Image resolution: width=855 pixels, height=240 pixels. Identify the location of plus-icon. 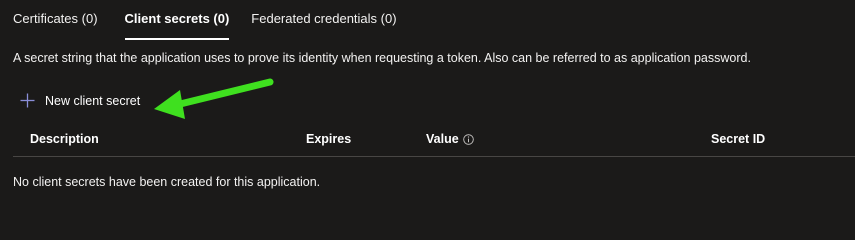
(27, 100).